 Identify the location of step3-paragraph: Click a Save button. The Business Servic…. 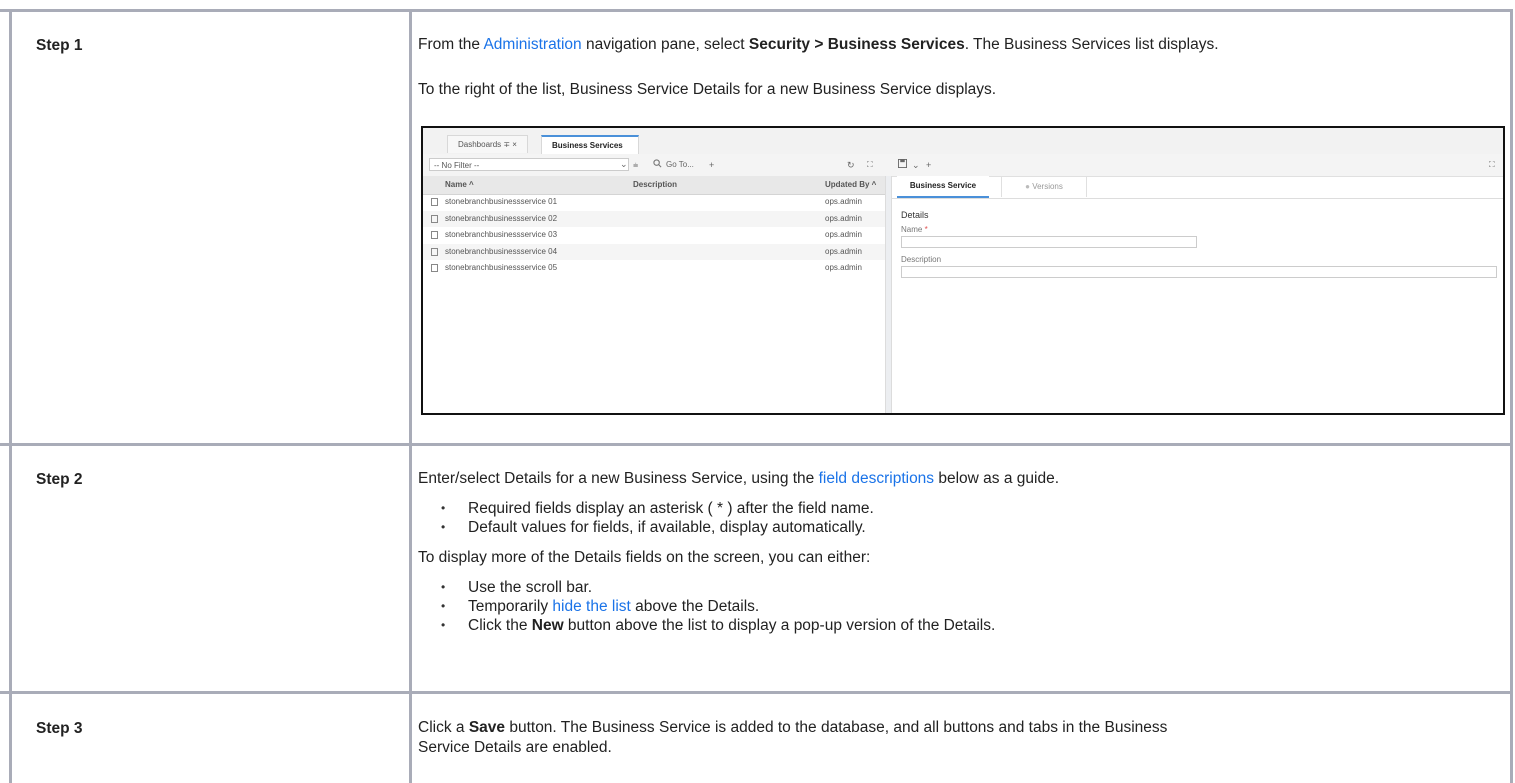
(963, 728).